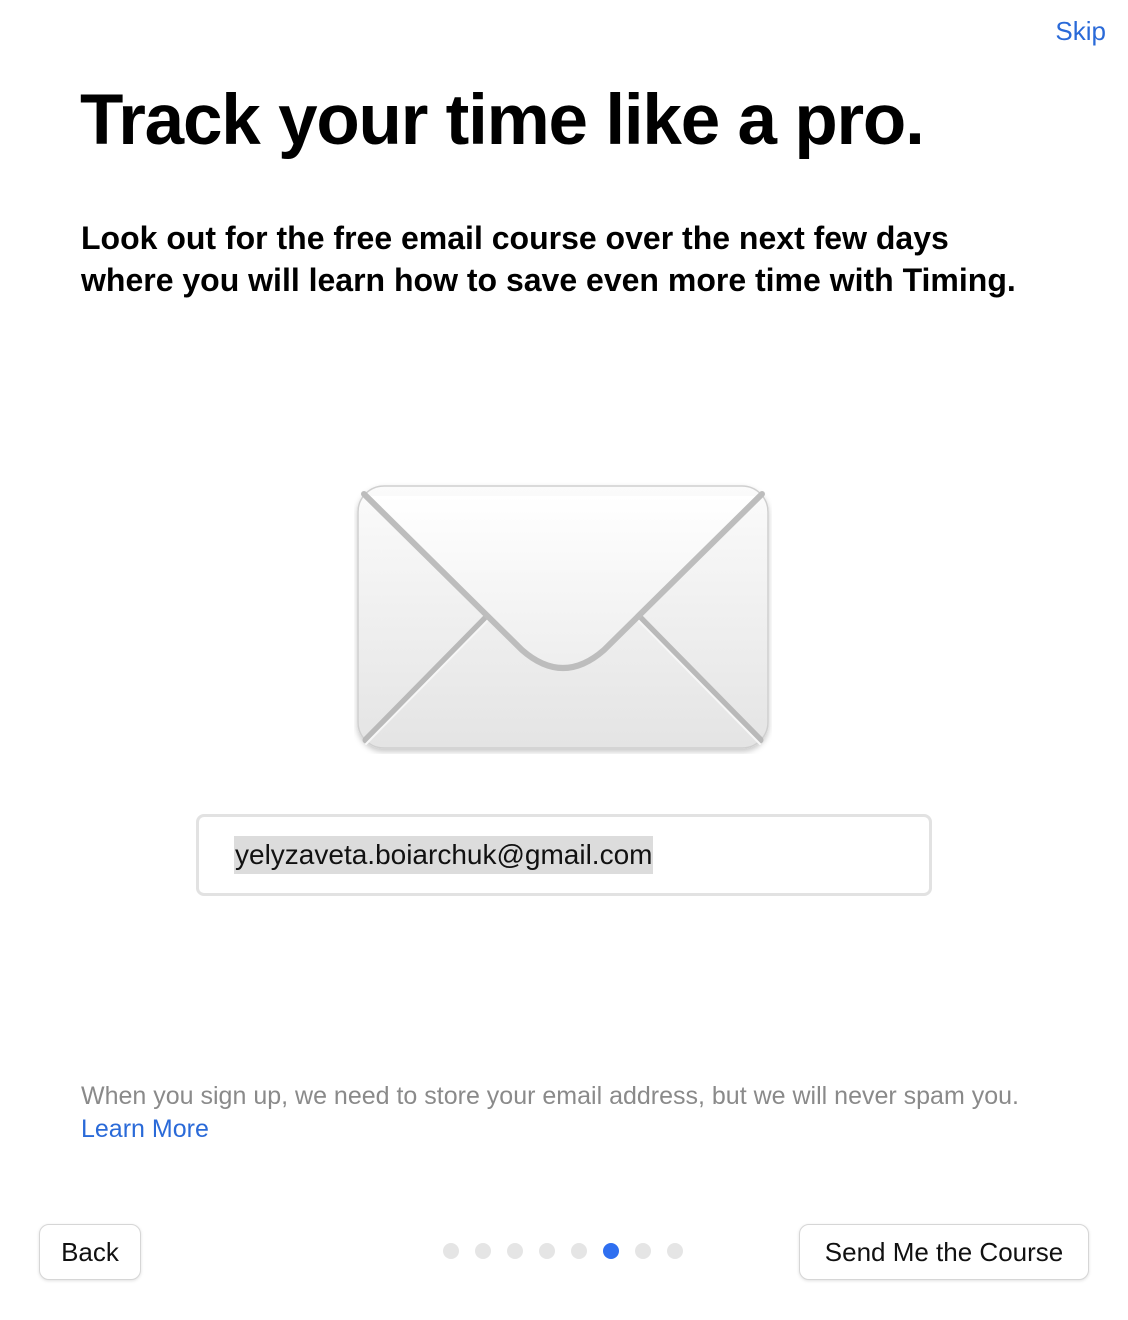  What do you see at coordinates (444, 855) in the screenshot?
I see `email-value: yelyzaveta.boiarchuk@gmail.com` at bounding box center [444, 855].